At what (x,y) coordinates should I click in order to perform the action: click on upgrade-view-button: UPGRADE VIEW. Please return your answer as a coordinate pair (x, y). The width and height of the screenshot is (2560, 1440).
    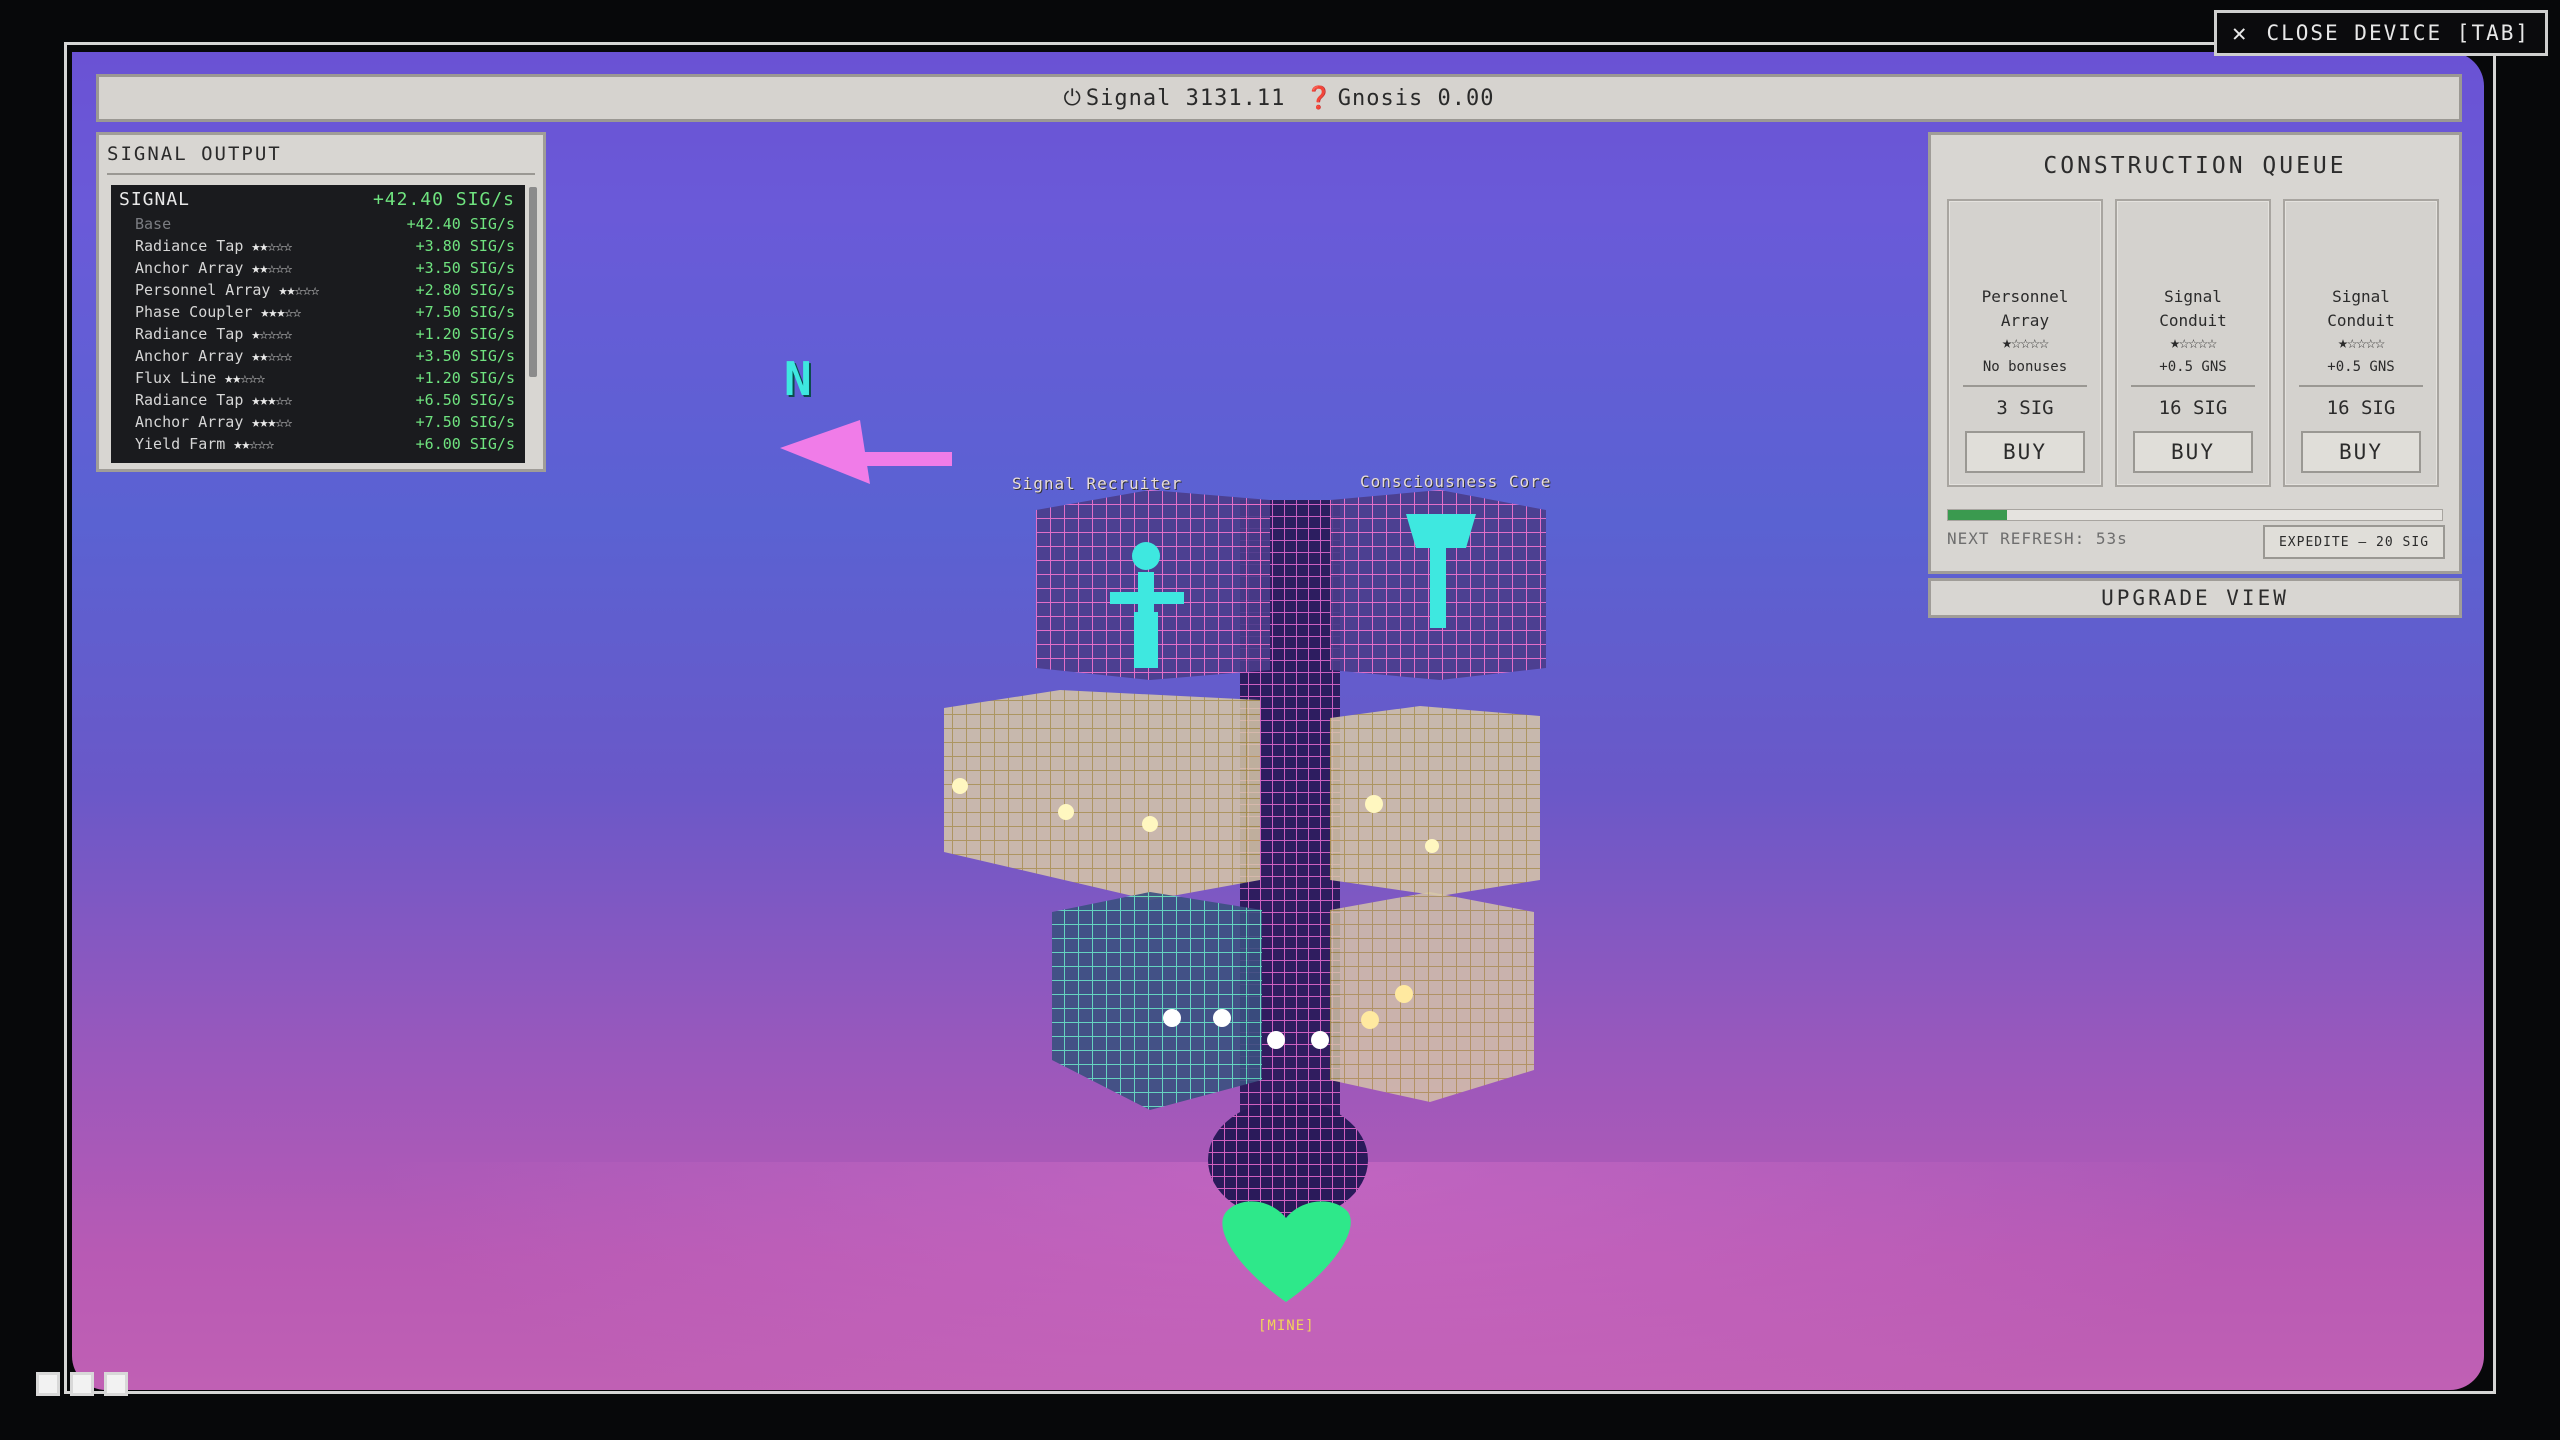
    Looking at the image, I should click on (2195, 598).